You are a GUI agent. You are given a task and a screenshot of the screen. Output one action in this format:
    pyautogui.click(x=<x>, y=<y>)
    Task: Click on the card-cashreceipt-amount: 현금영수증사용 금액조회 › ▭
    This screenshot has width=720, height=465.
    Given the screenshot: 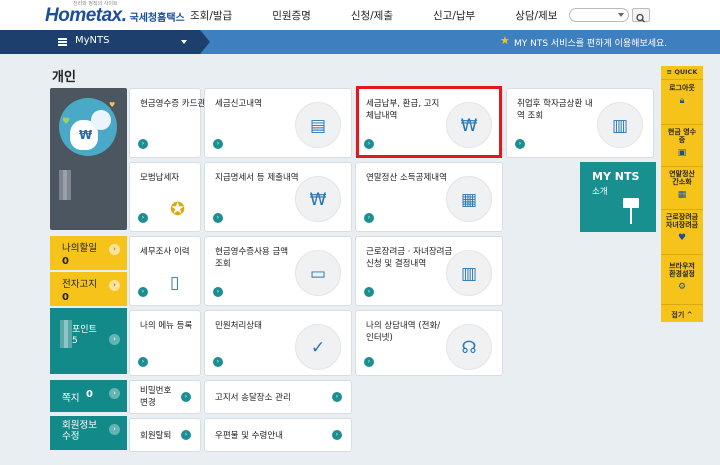 What is the action you would take?
    pyautogui.click(x=278, y=271)
    